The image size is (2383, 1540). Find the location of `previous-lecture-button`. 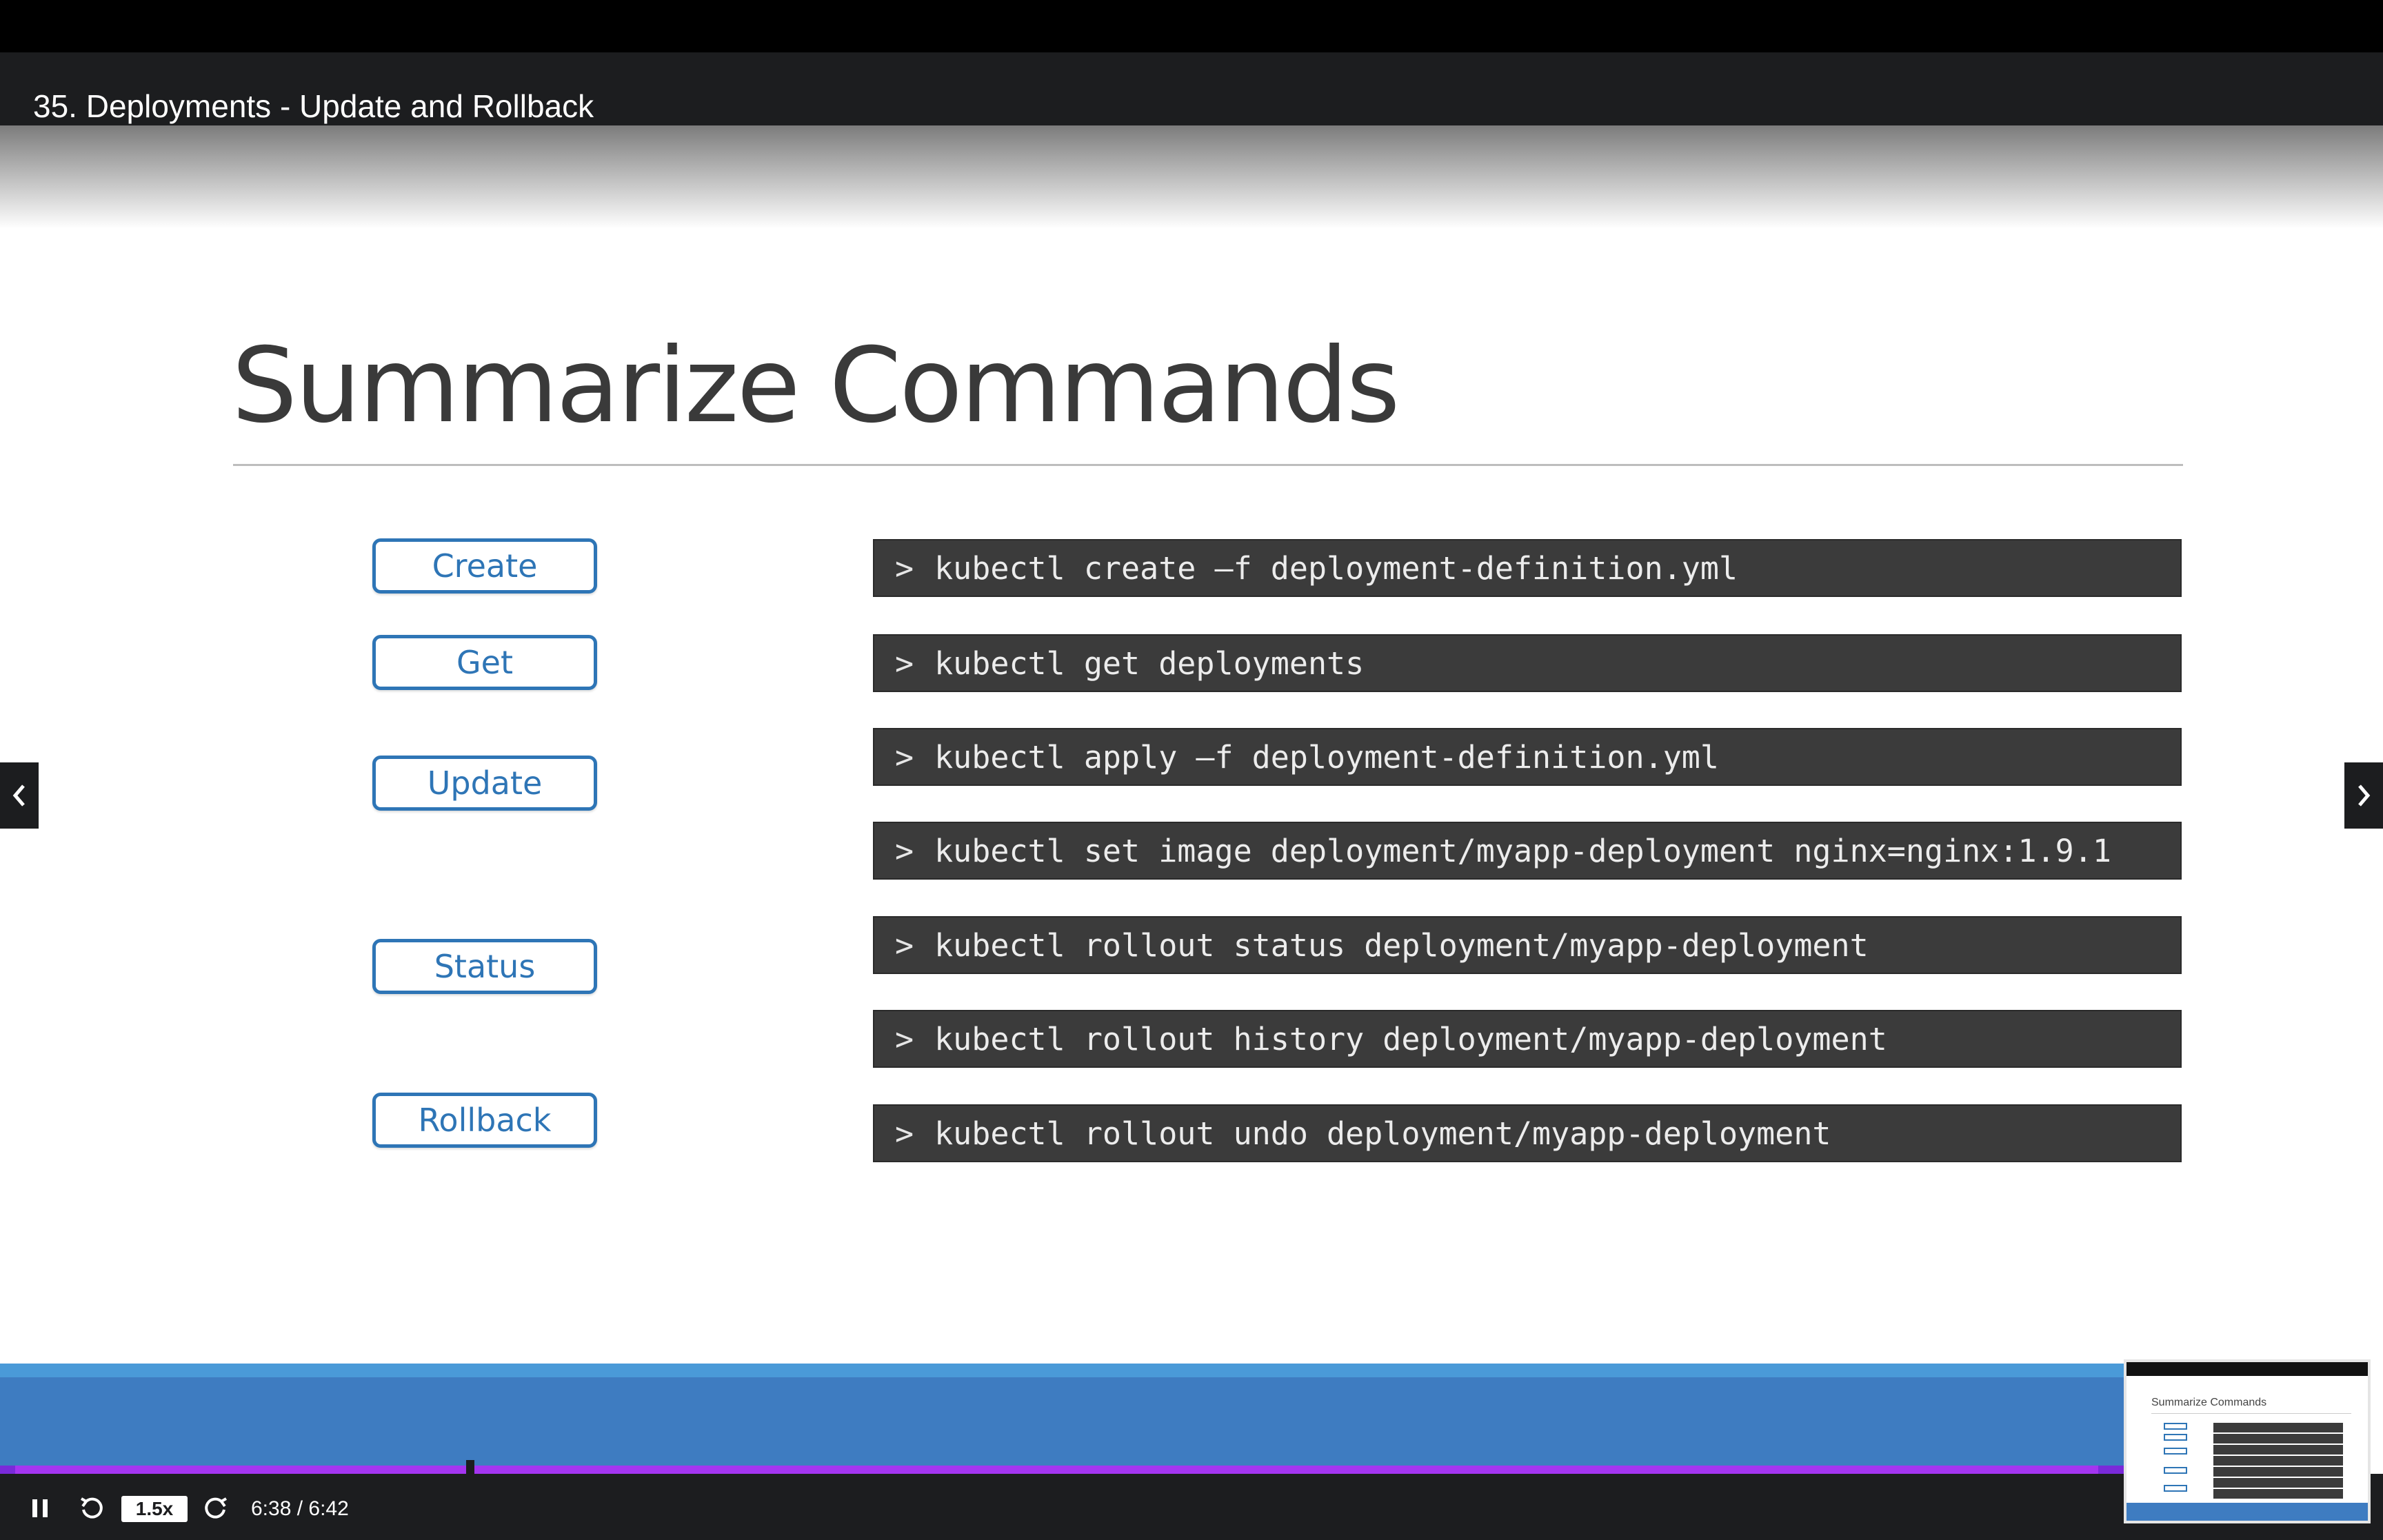

previous-lecture-button is located at coordinates (19, 796).